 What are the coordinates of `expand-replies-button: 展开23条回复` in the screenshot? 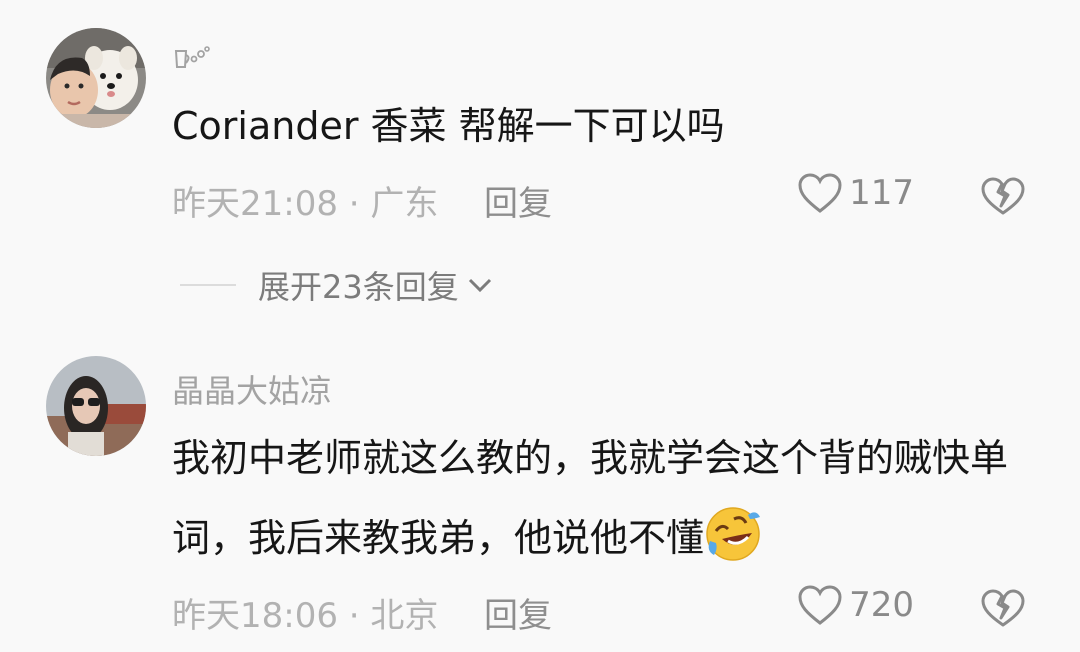 It's located at (337, 285).